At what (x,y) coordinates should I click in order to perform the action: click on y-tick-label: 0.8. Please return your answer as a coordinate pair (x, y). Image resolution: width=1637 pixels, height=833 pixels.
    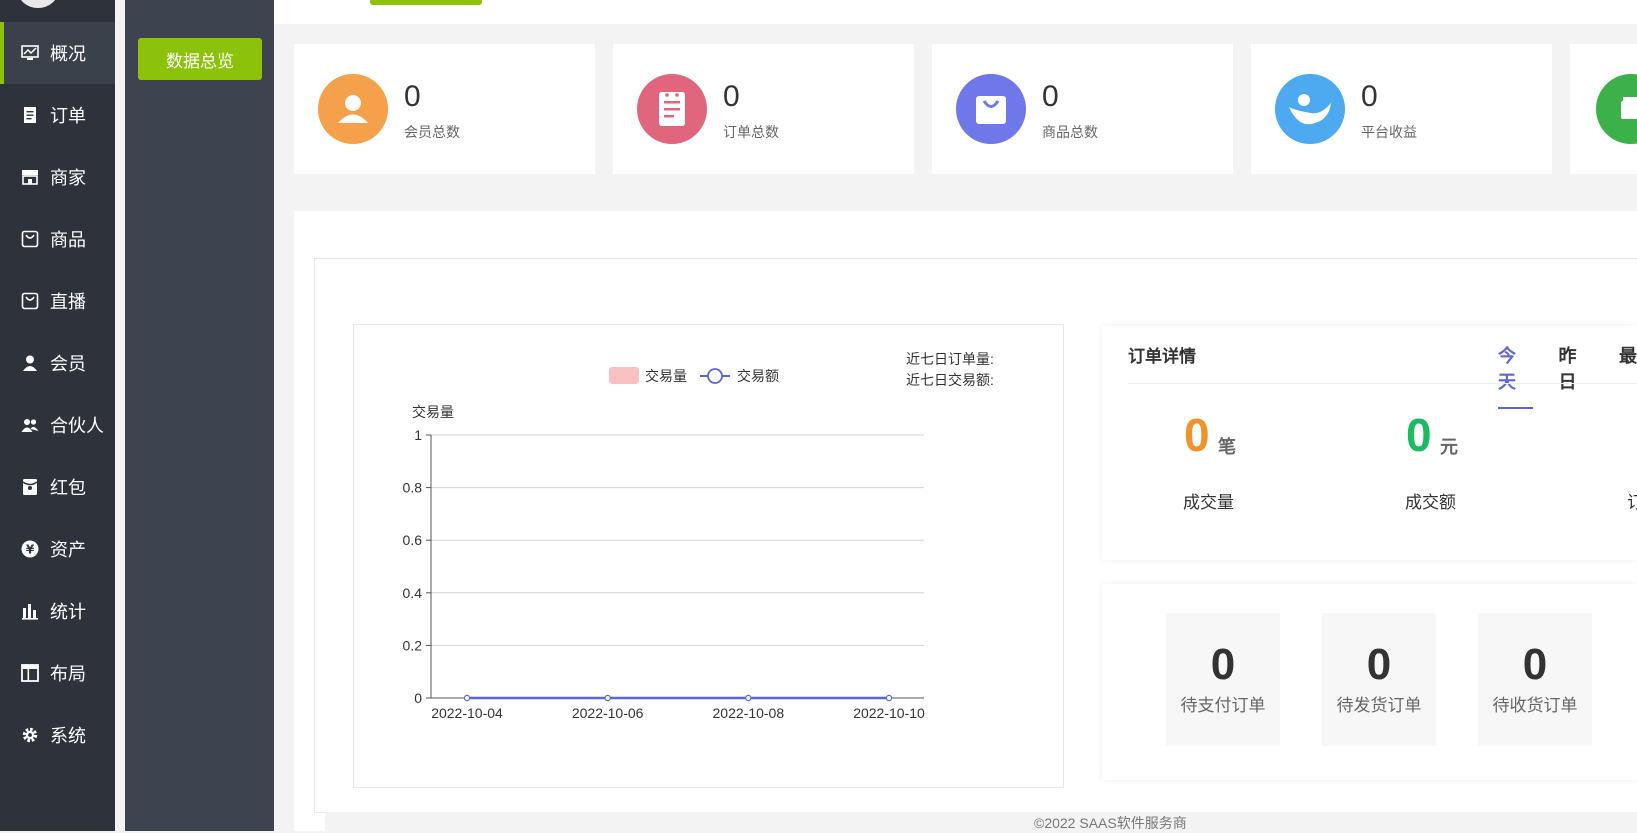
    Looking at the image, I should click on (413, 488).